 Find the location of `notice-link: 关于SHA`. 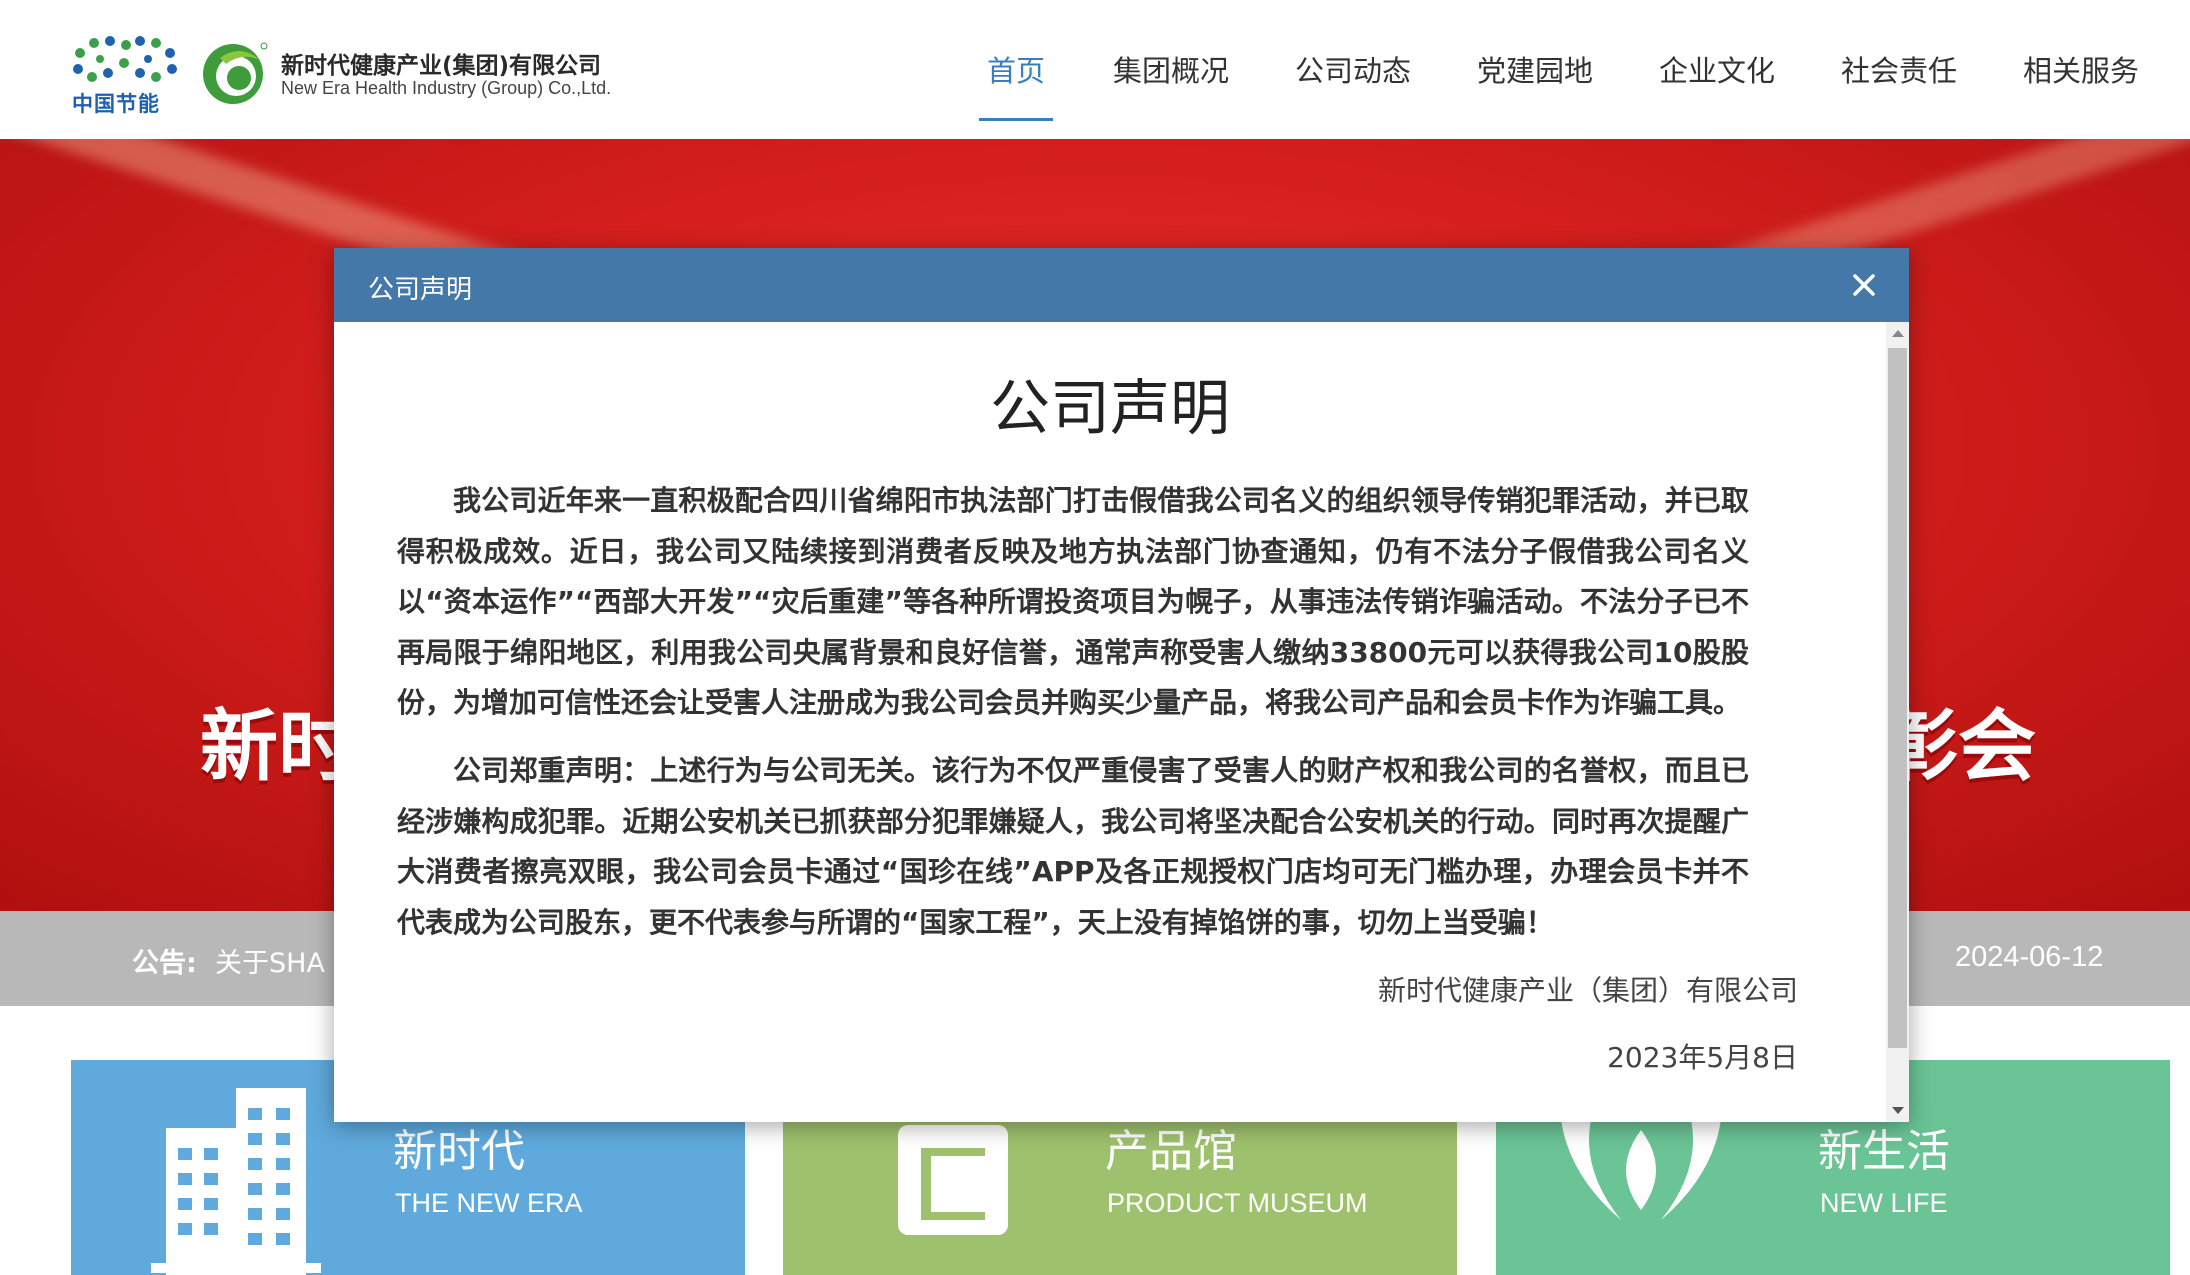

notice-link: 关于SHA is located at coordinates (270, 960).